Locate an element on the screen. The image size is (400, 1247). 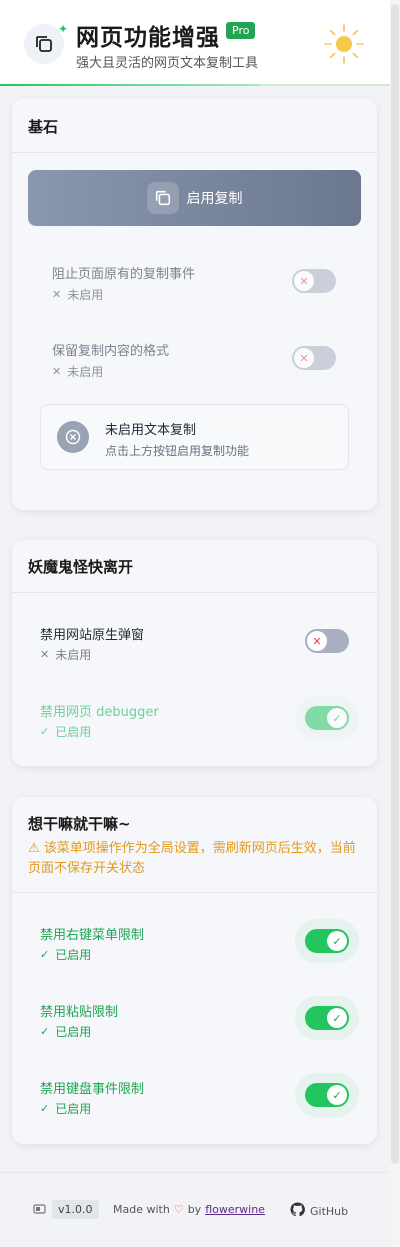
close-circle-icon is located at coordinates (73, 437).